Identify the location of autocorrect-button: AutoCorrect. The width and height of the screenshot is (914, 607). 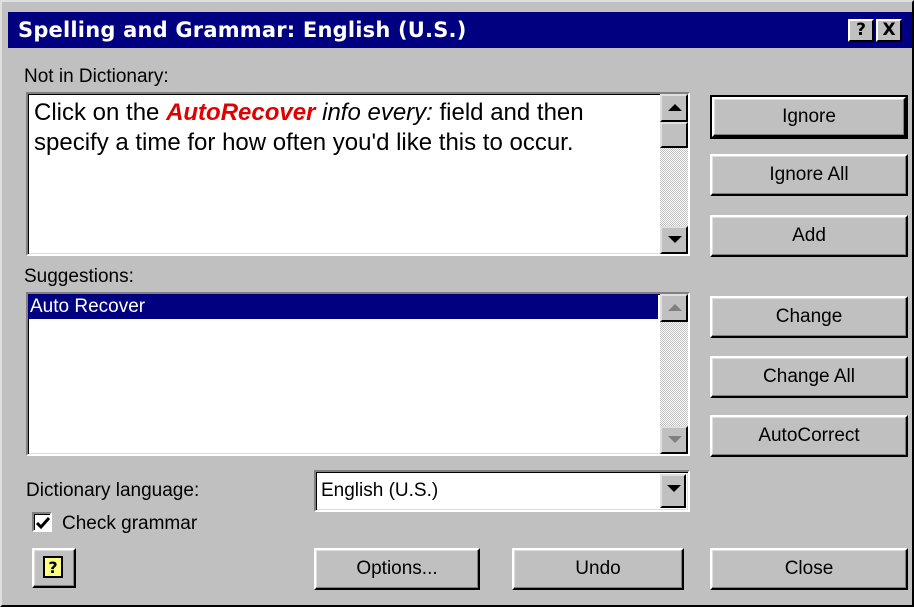
(809, 436).